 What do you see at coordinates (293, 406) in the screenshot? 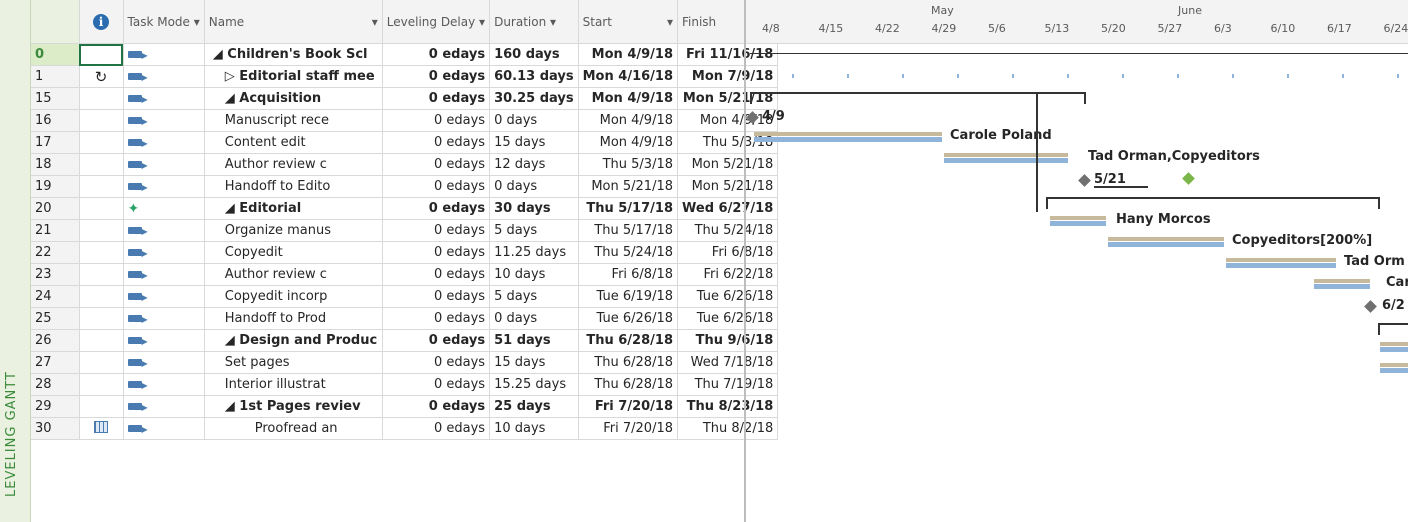
I see `task-name-cell: ◢ 1st Pages reviev` at bounding box center [293, 406].